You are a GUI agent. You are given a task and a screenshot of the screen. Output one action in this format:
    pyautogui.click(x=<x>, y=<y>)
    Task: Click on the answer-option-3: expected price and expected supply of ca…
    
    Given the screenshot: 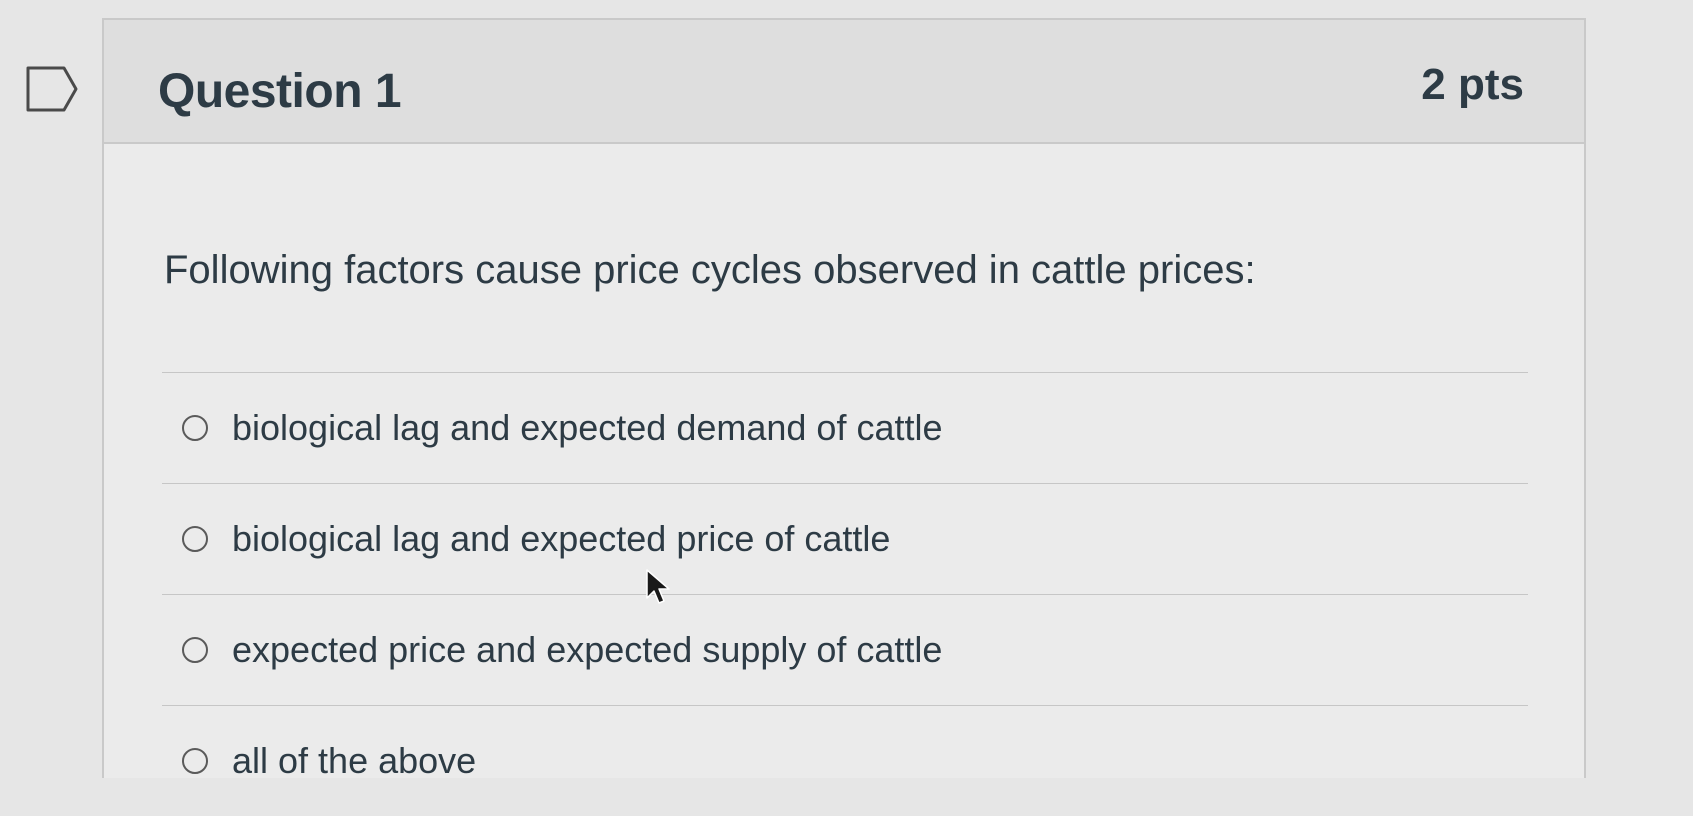 What is the action you would take?
    pyautogui.click(x=845, y=650)
    